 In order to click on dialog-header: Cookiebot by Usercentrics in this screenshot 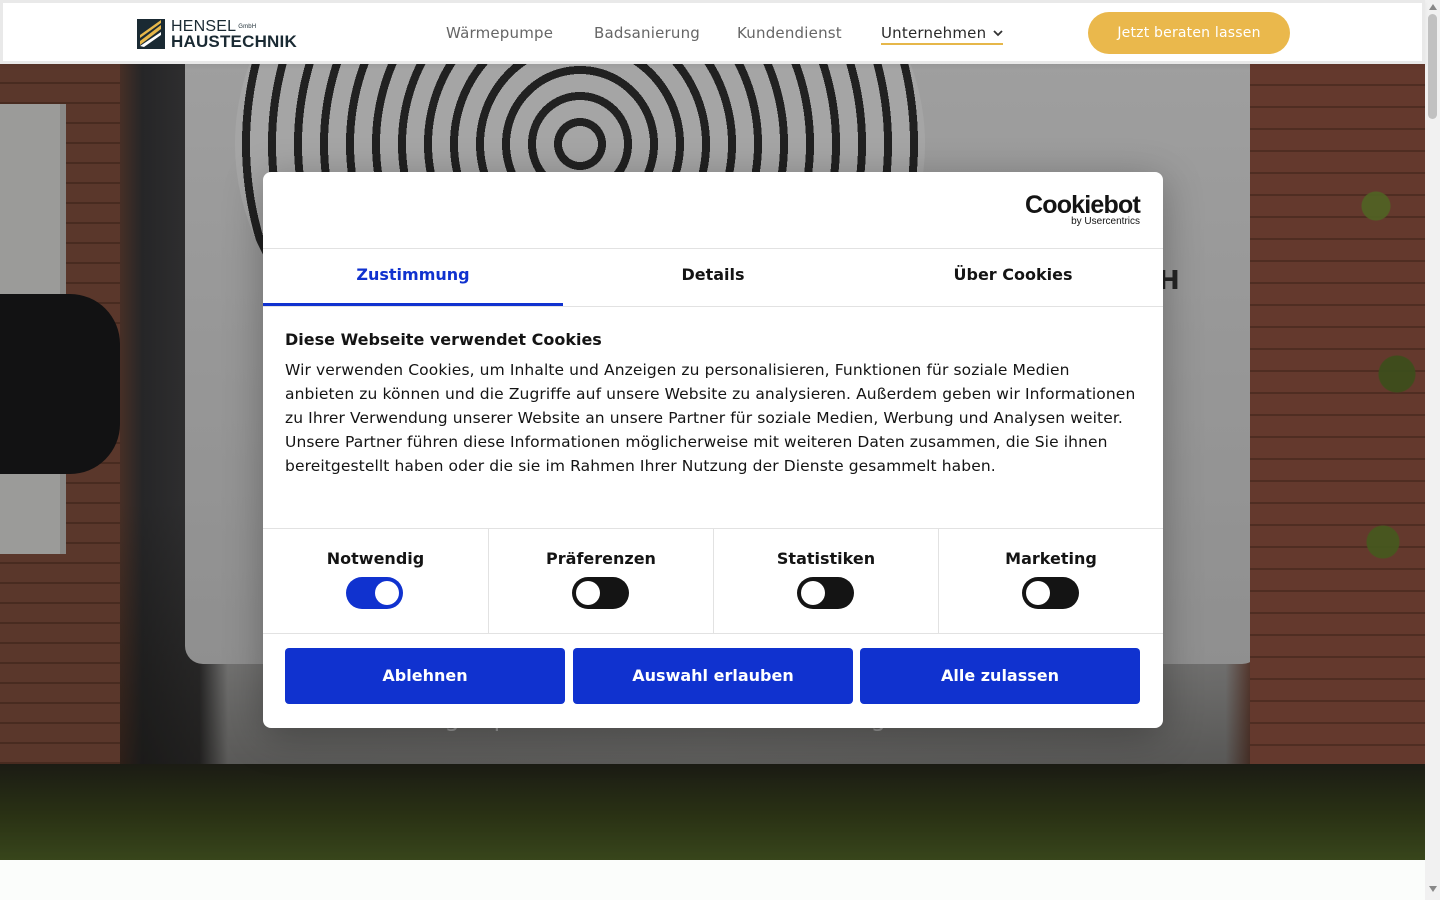, I will do `click(713, 210)`.